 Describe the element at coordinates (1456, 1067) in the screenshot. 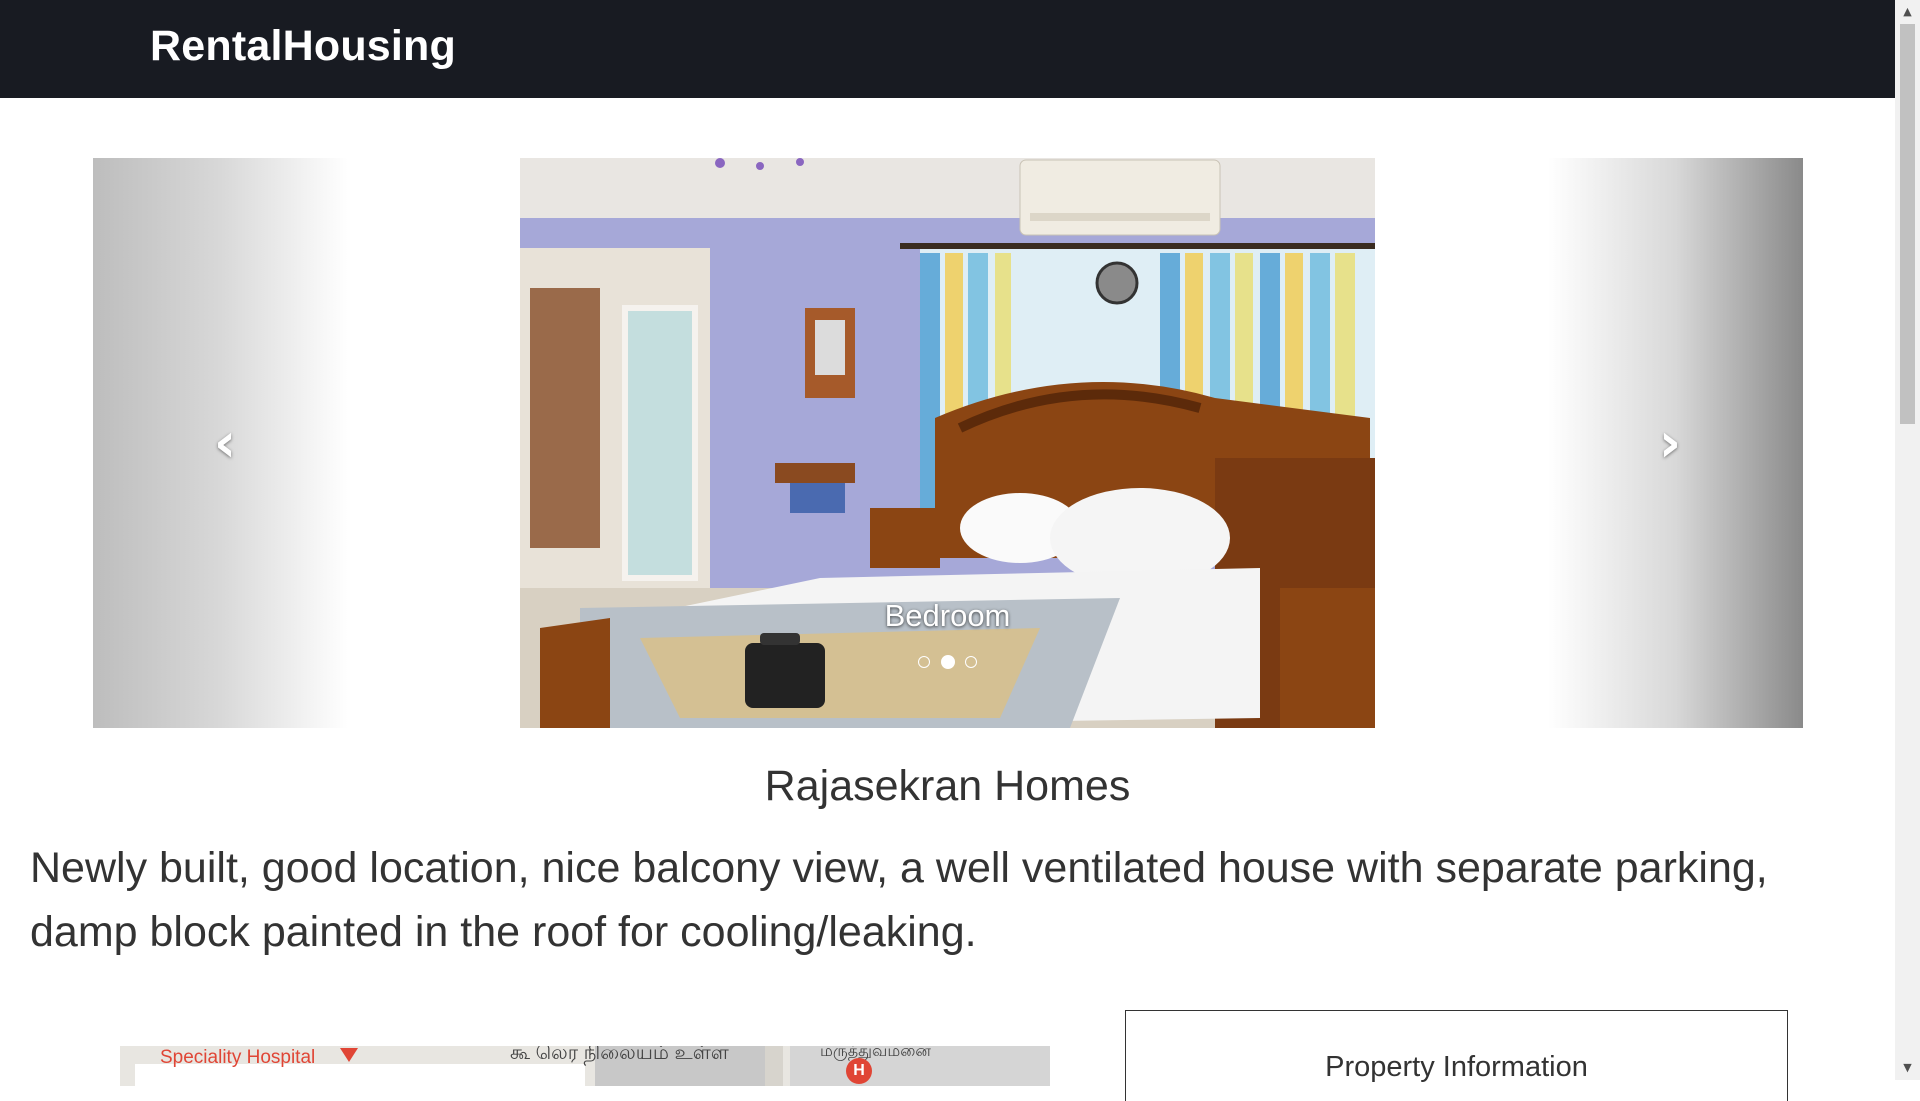

I see `property-info-title: Property Information` at that location.